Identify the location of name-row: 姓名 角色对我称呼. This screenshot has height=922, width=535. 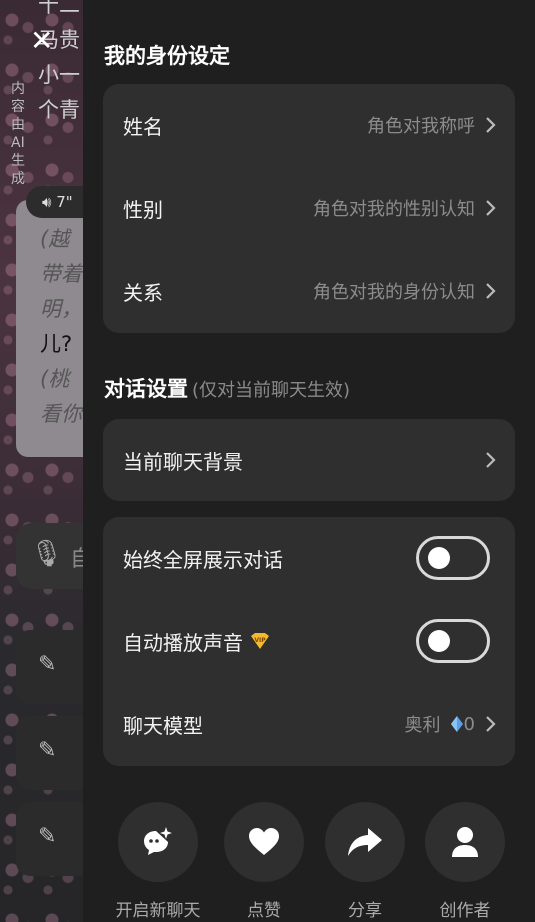
(309, 125).